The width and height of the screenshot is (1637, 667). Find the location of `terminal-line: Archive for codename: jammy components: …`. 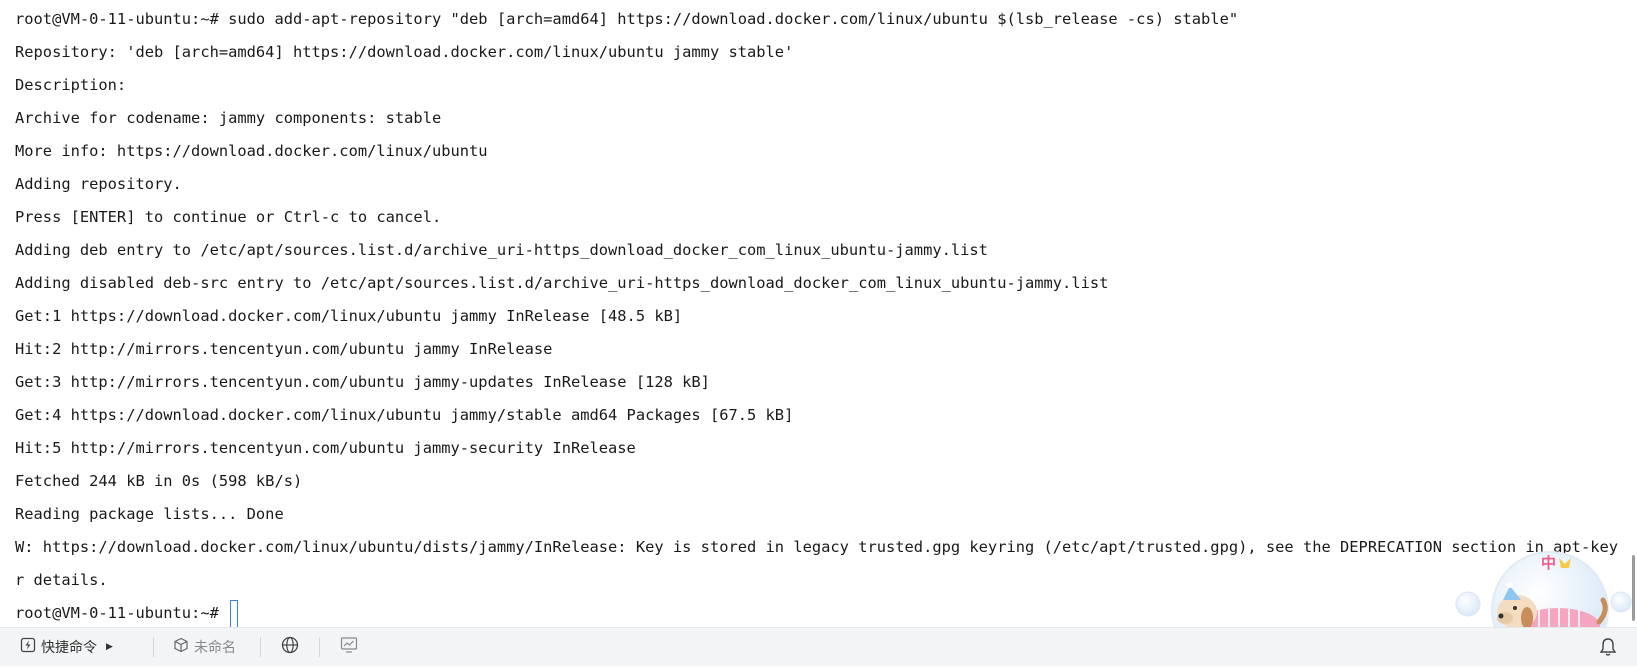

terminal-line: Archive for codename: jammy components: … is located at coordinates (228, 118).